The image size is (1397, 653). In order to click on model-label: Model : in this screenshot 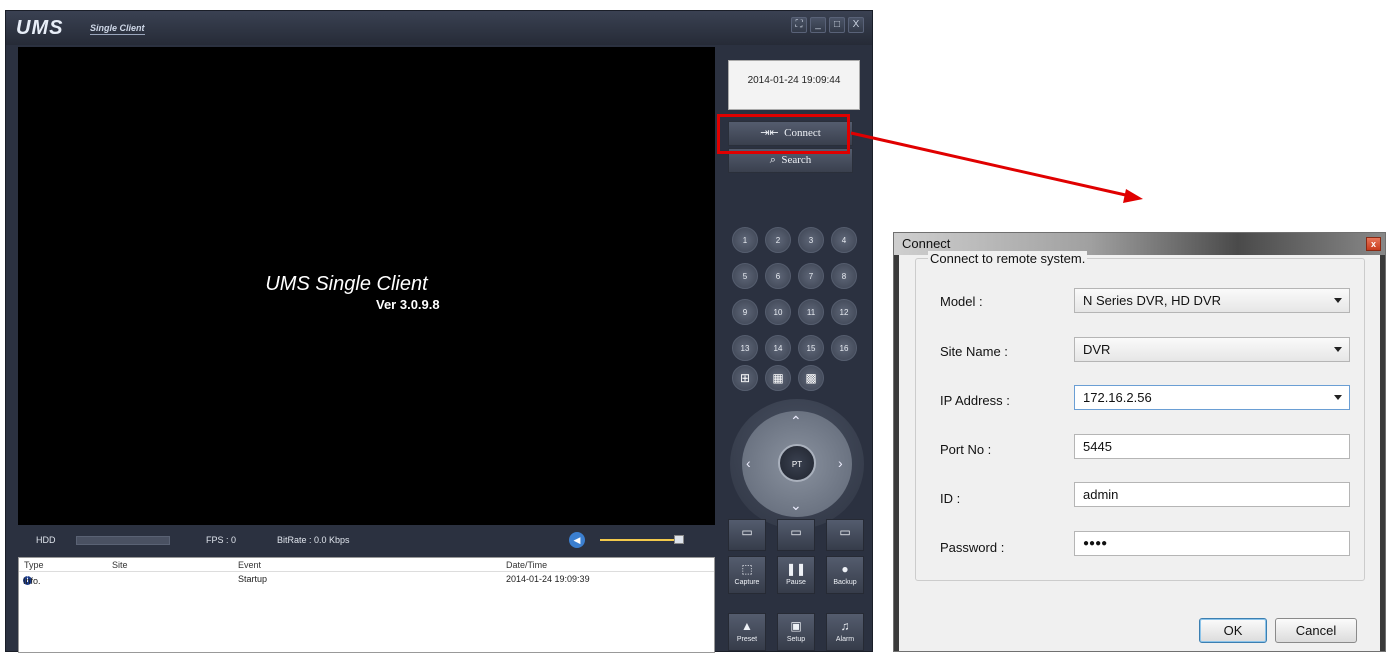, I will do `click(961, 301)`.